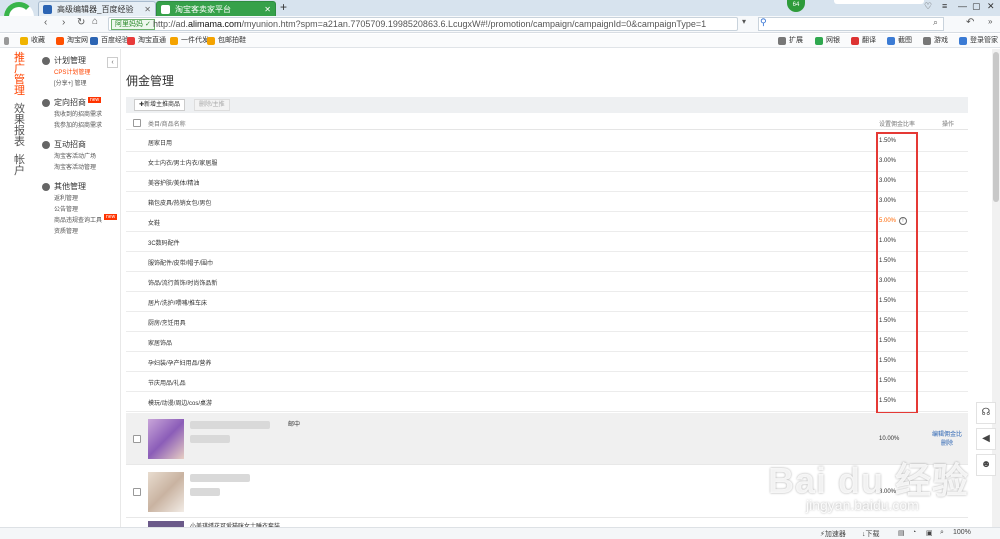  What do you see at coordinates (20, 75) in the screenshot?
I see `nav-promotion-management: 推广管理` at bounding box center [20, 75].